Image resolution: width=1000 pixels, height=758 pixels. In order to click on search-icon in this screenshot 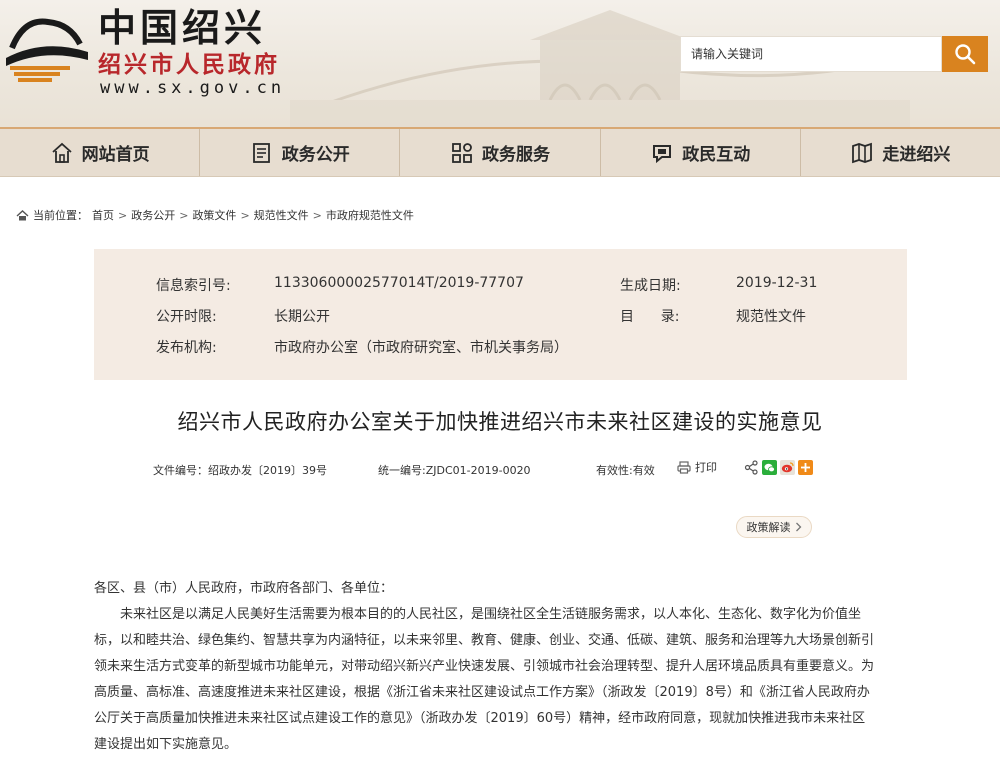, I will do `click(965, 54)`.